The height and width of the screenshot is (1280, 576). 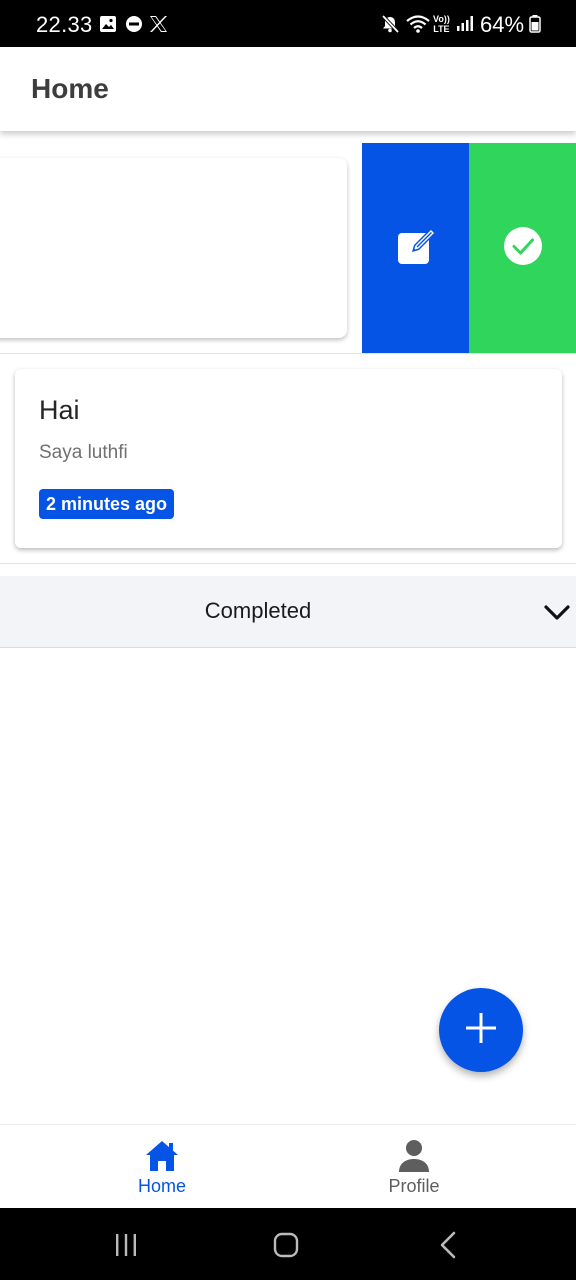 I want to click on battery-percent: 64%, so click(x=502, y=24).